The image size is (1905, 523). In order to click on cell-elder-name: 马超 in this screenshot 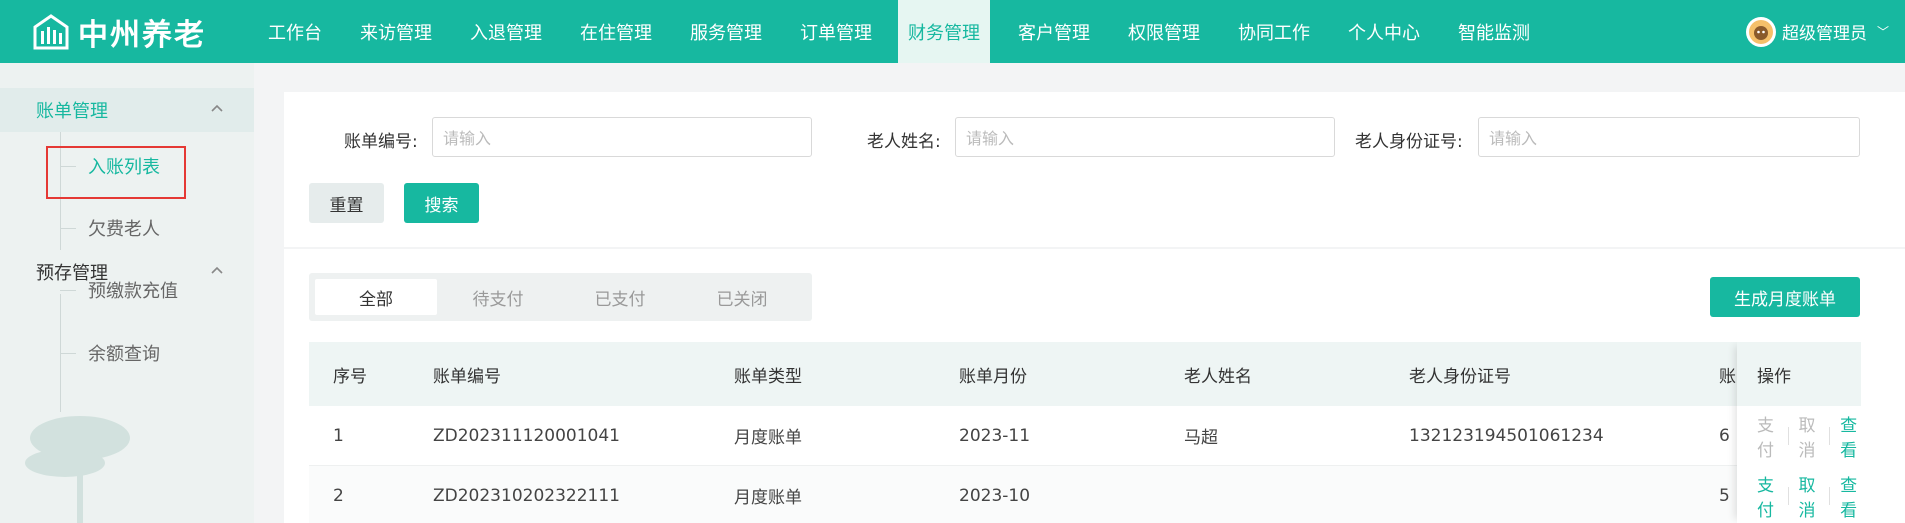, I will do `click(1201, 438)`.